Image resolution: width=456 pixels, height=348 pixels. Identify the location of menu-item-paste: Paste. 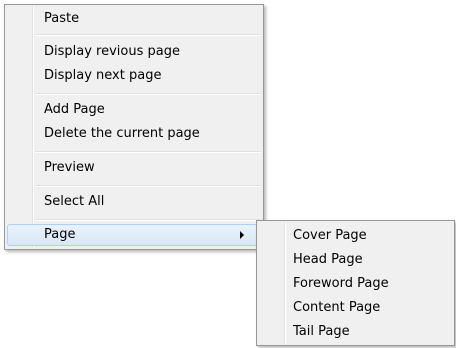
(134, 19).